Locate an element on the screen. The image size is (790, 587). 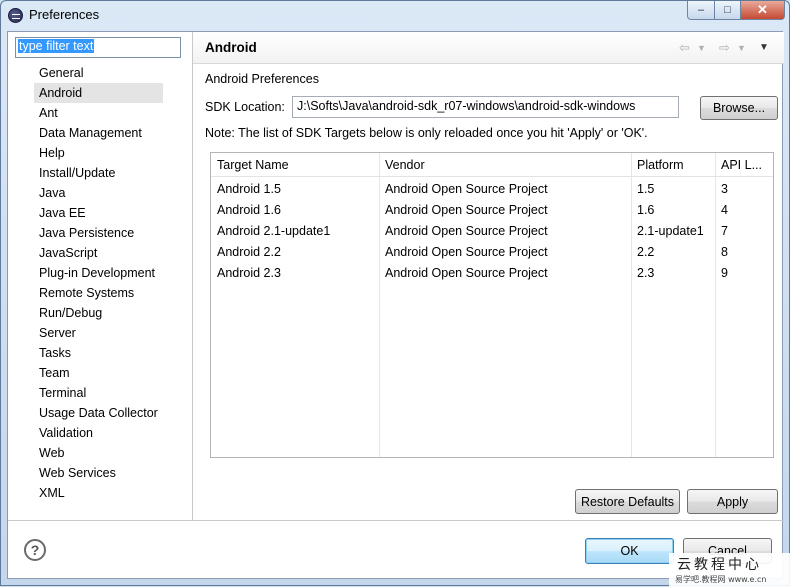
back-dropdown-icon: ▼ is located at coordinates (701, 48).